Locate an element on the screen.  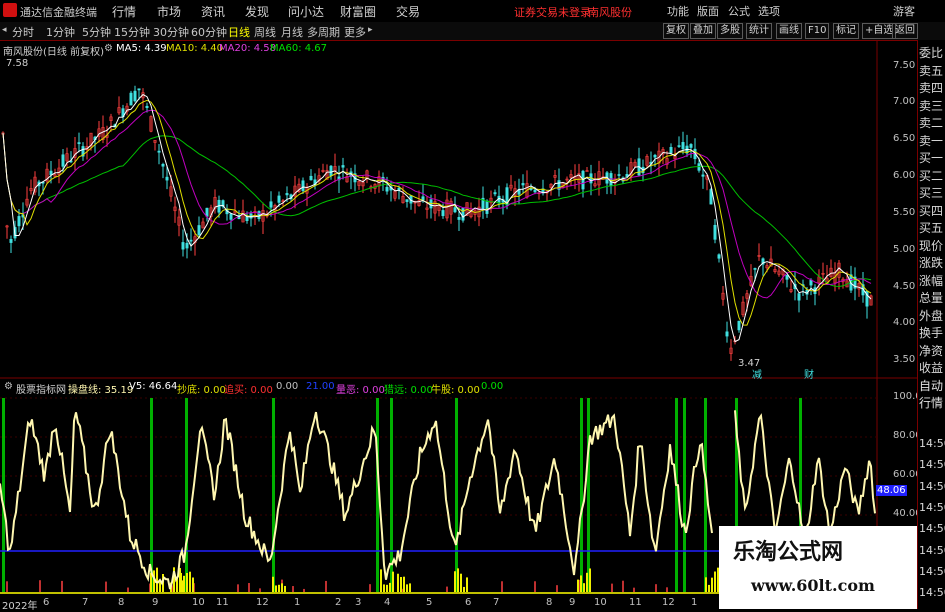
side-panel-item: 卖一 is located at coordinates (931, 140).